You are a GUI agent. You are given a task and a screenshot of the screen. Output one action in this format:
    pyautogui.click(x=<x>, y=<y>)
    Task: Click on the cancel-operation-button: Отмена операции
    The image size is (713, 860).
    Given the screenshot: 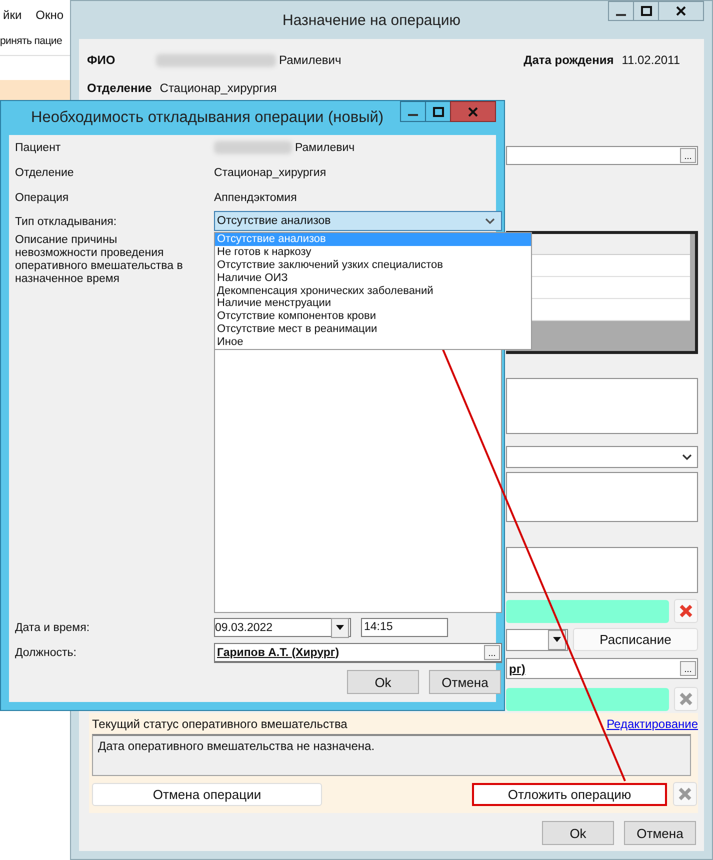 What is the action you would take?
    pyautogui.click(x=207, y=794)
    